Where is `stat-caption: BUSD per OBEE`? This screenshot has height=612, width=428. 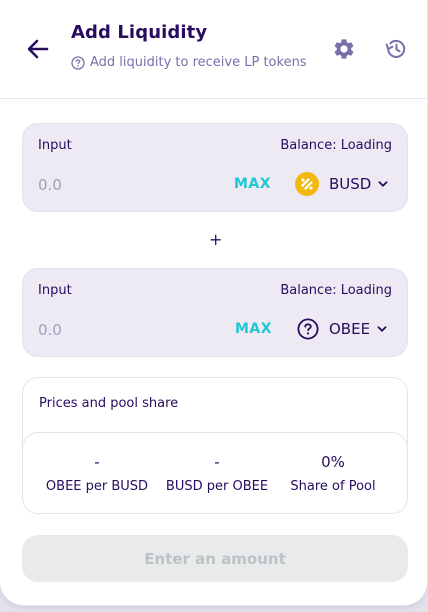 stat-caption: BUSD per OBEE is located at coordinates (217, 486).